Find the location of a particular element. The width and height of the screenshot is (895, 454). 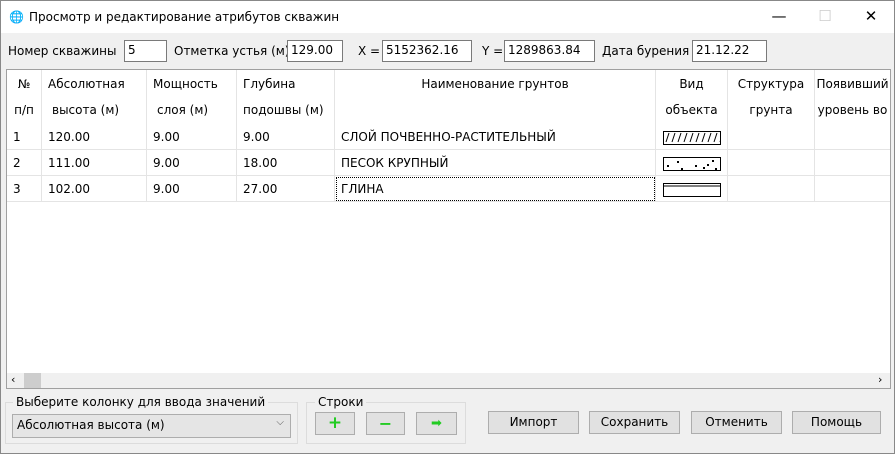

header-line: Структура is located at coordinates (771, 84).